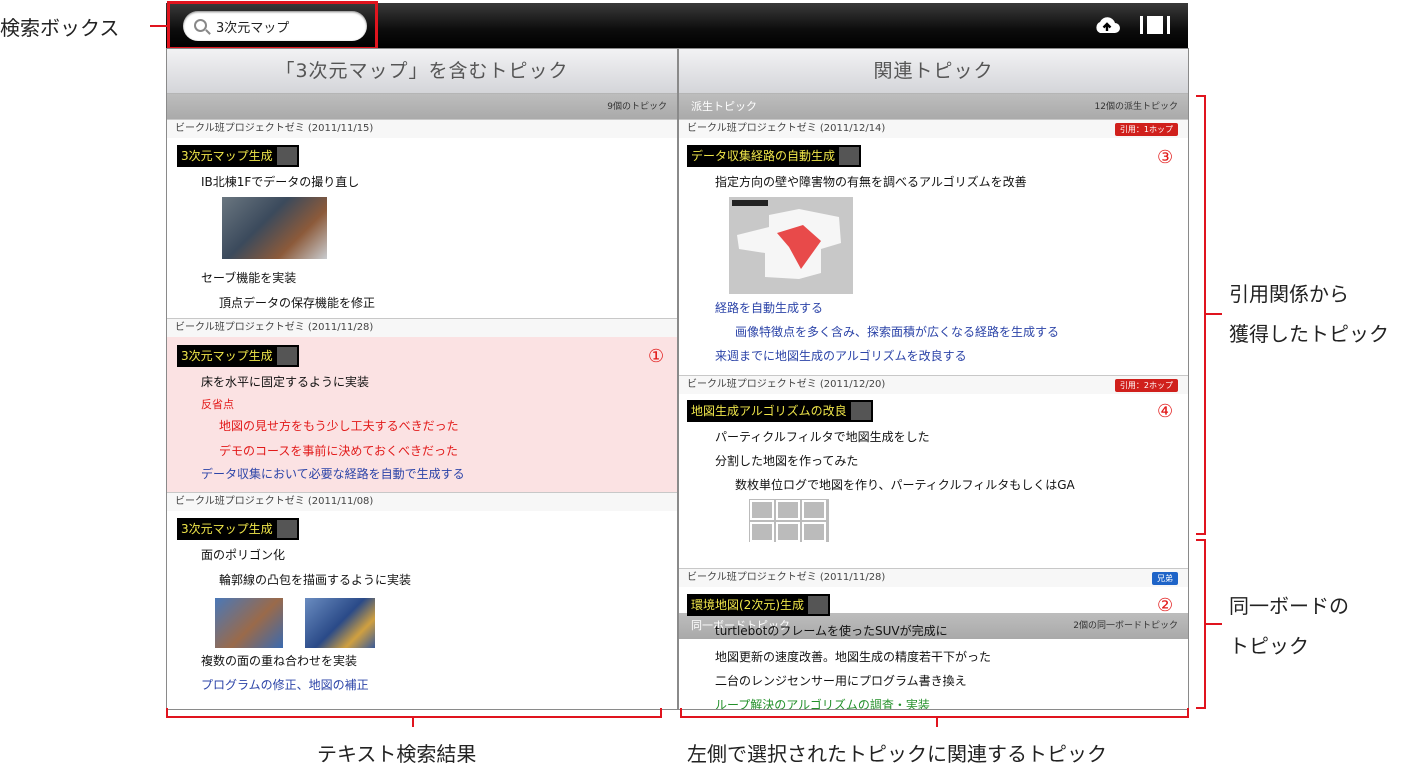  I want to click on marker-4: ④, so click(1165, 411).